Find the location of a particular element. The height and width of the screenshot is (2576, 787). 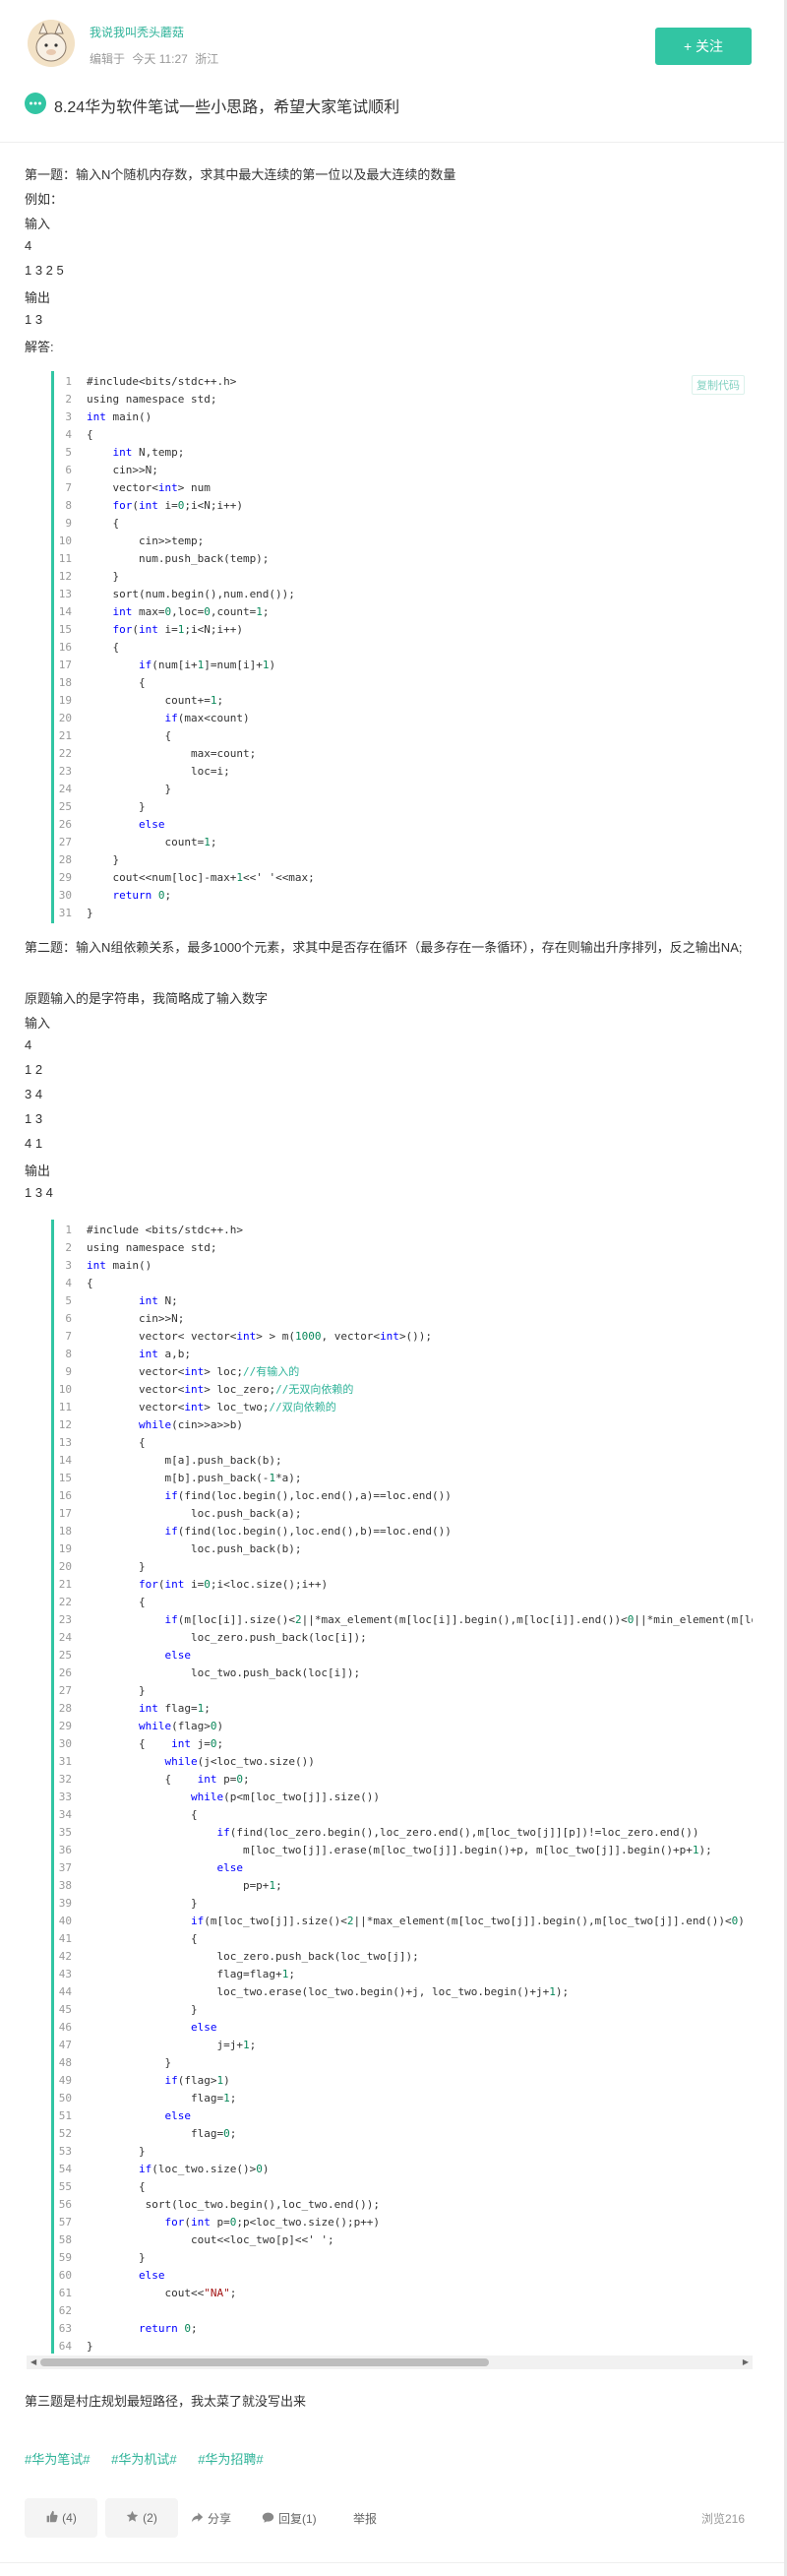

code-line: 52 flag=0; is located at coordinates (404, 2134).